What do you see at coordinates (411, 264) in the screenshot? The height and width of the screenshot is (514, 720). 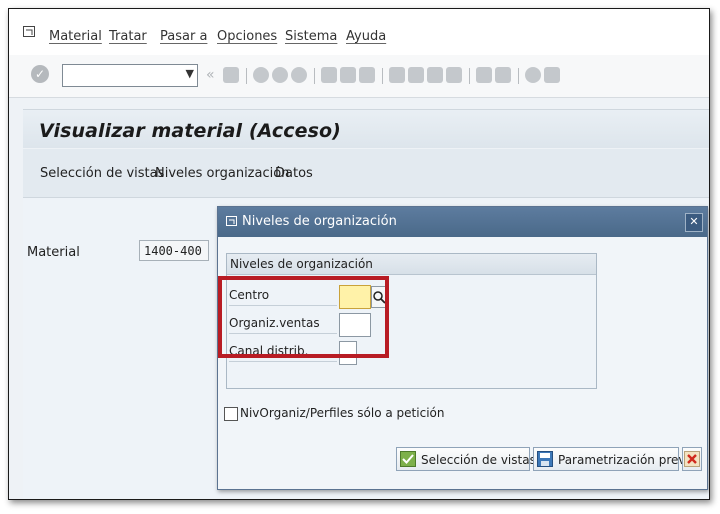 I see `group-header: Niveles de organización` at bounding box center [411, 264].